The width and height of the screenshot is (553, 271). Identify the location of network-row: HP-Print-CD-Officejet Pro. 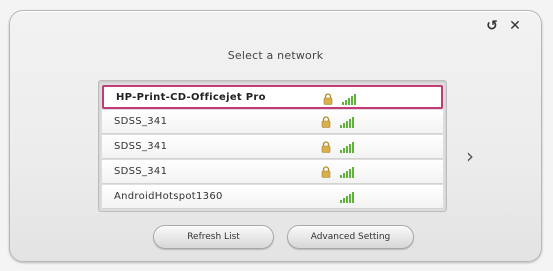
(272, 97).